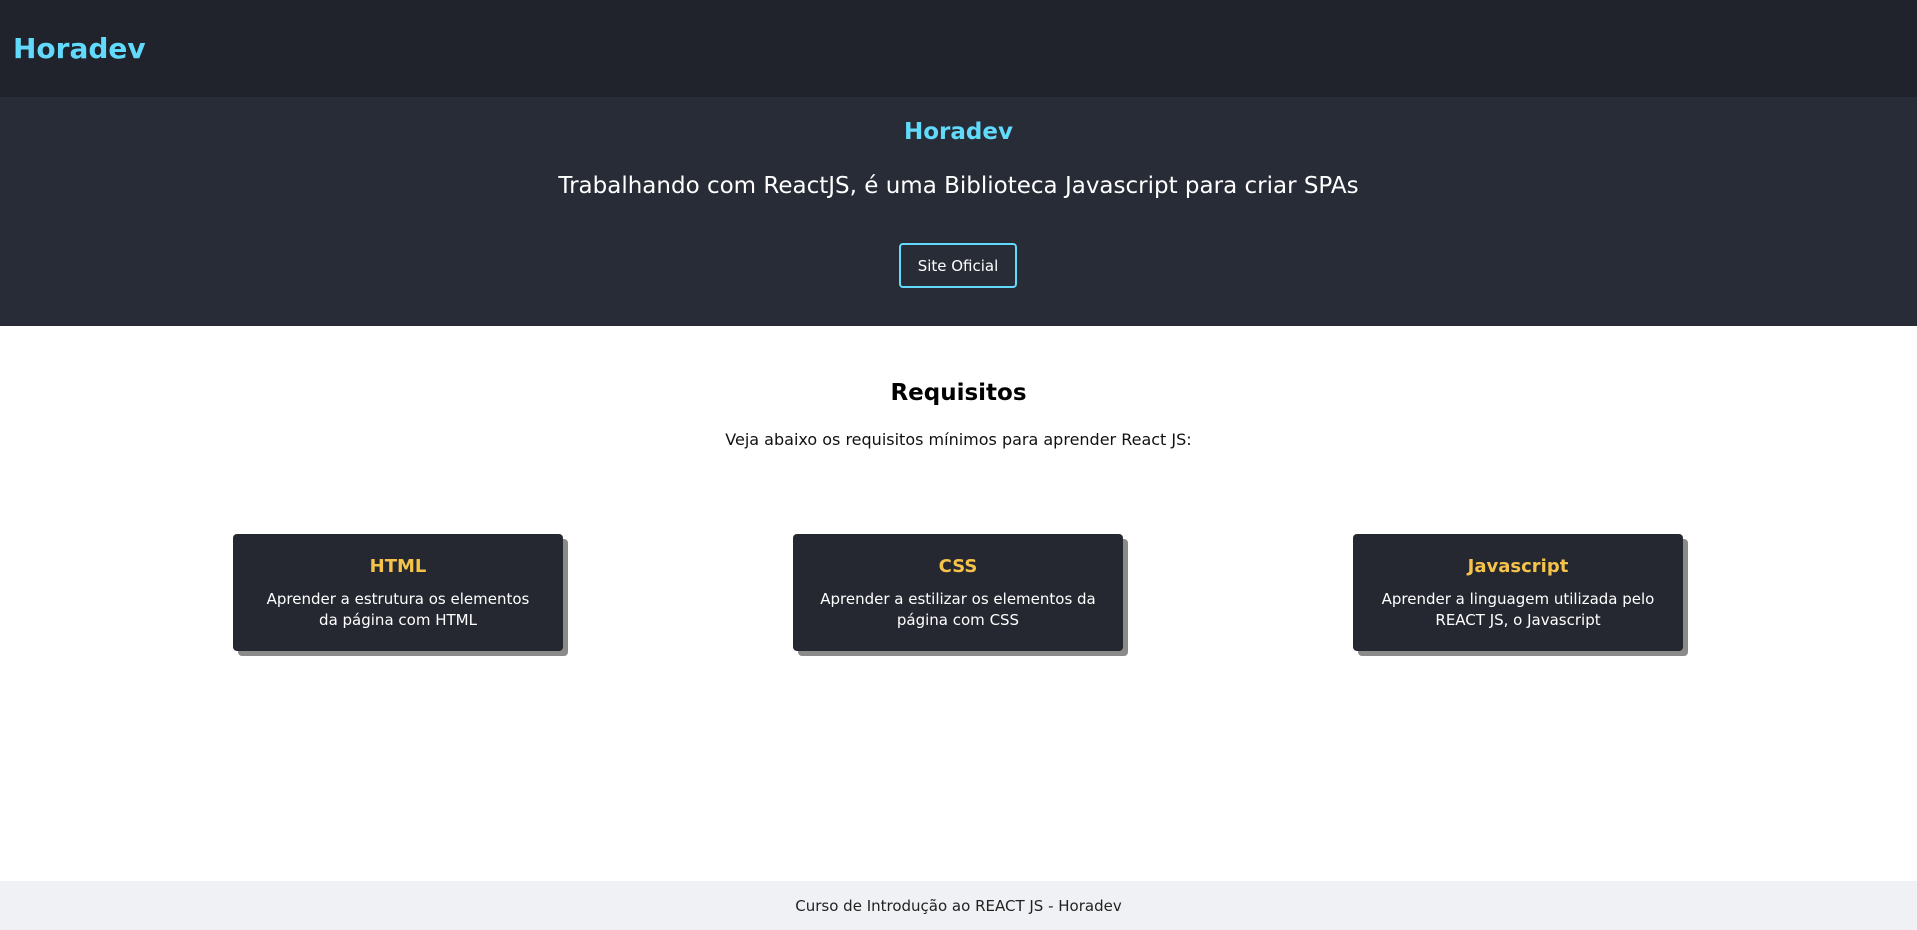 The height and width of the screenshot is (930, 1917). Describe the element at coordinates (958, 132) in the screenshot. I see `hero-title: Horadev` at that location.